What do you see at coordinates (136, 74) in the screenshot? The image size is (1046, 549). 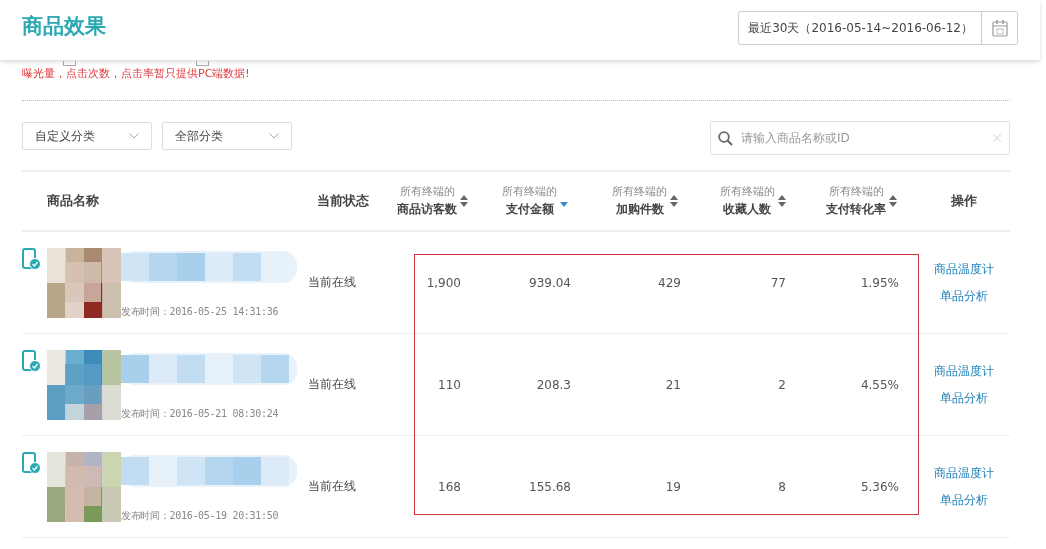 I see `notice-text: 曝光量，点击次数，点击率暂只提供PC端数据!` at bounding box center [136, 74].